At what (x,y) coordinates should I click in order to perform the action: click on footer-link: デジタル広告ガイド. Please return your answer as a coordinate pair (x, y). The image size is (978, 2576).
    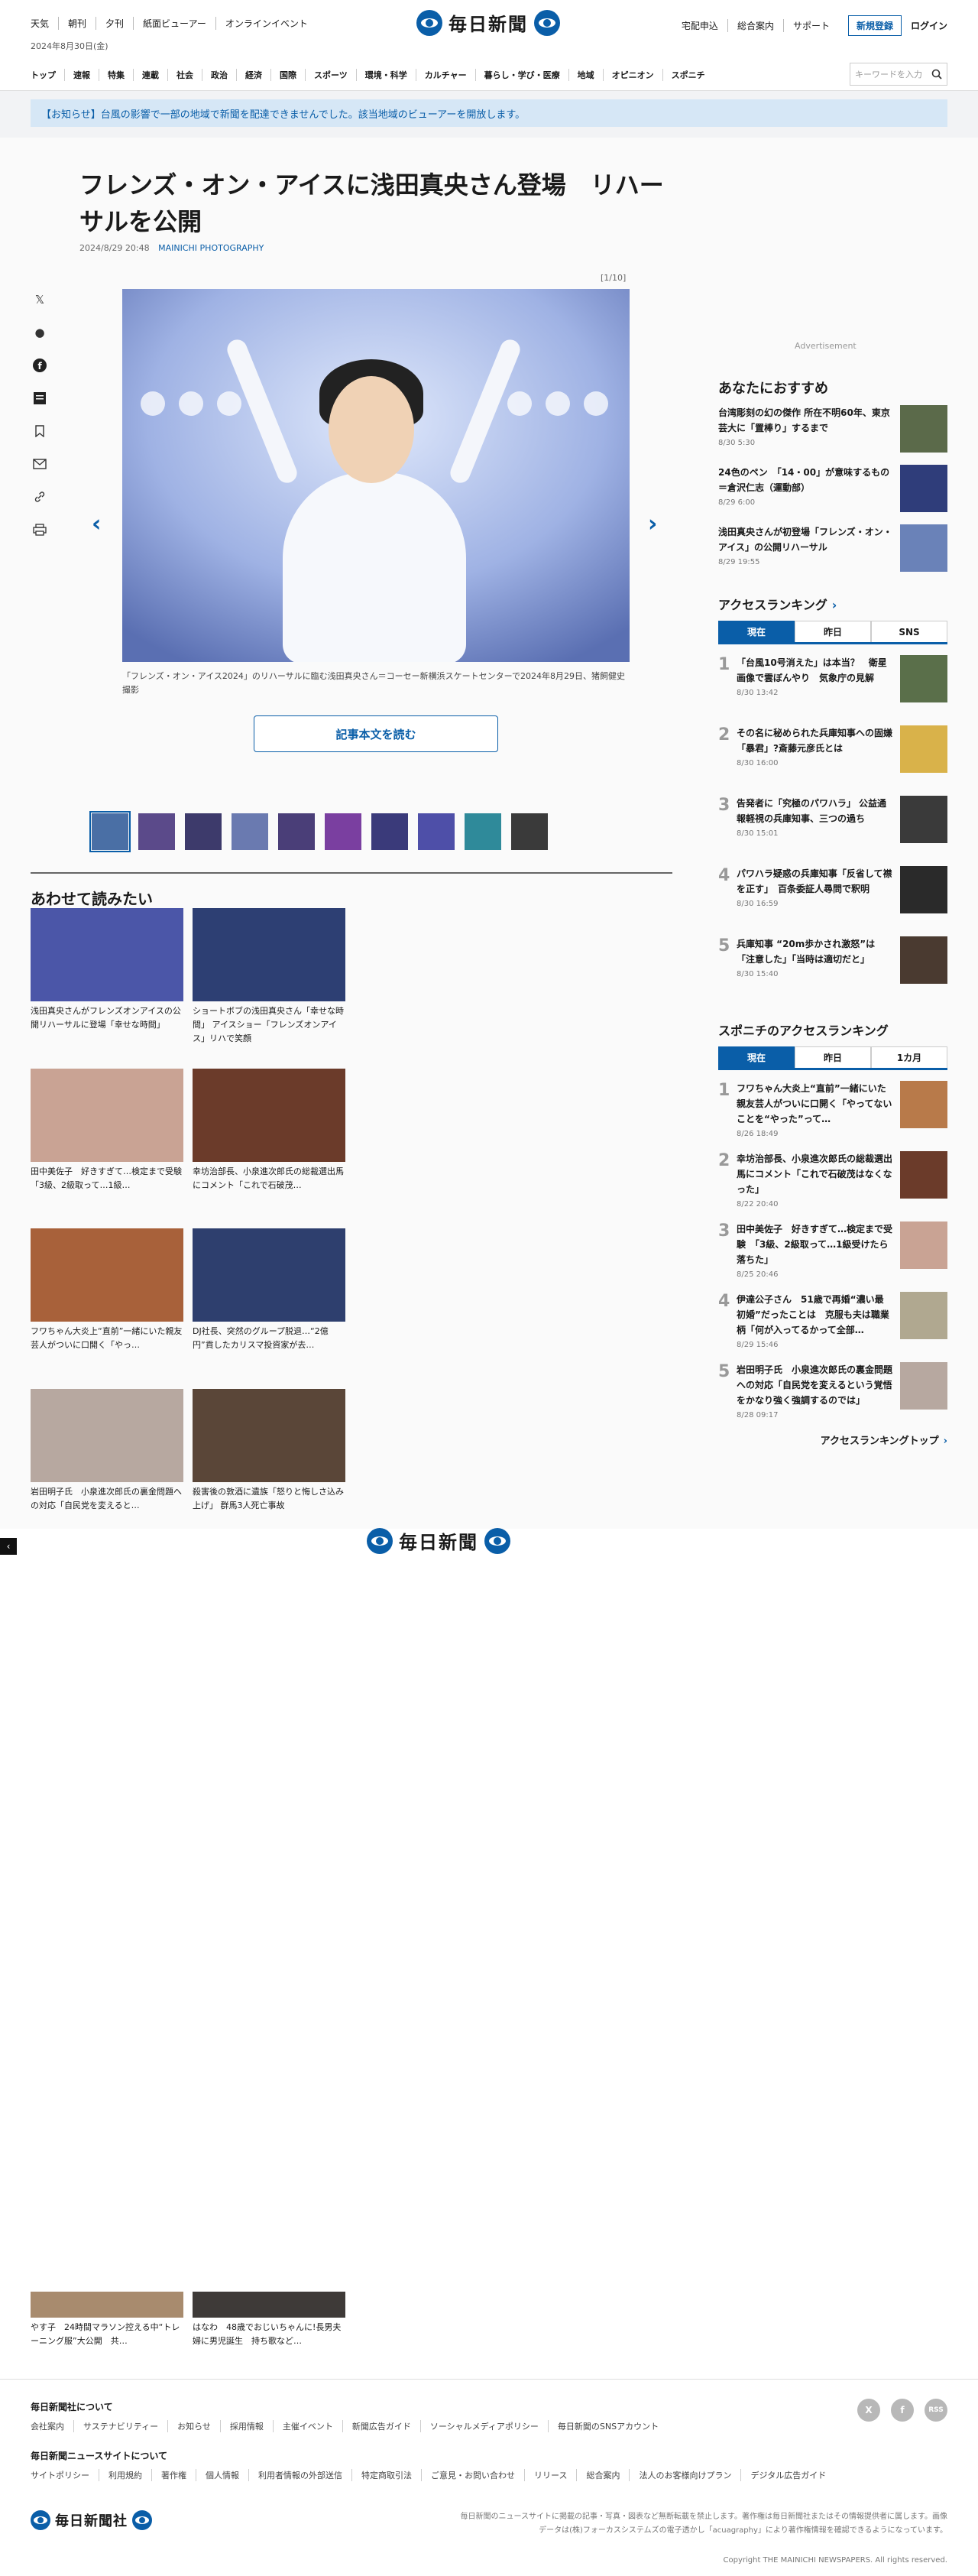
    Looking at the image, I should click on (788, 2475).